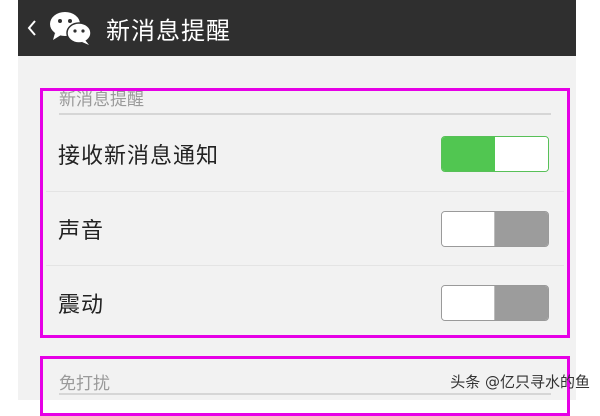 This screenshot has width=600, height=416. I want to click on vibration-toggle, so click(495, 302).